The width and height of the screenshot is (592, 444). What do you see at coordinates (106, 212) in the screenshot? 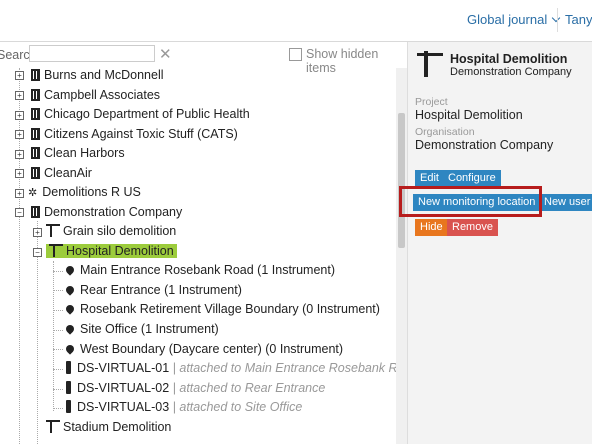
I see `tree-item-org-expanded: Demonstration Company` at bounding box center [106, 212].